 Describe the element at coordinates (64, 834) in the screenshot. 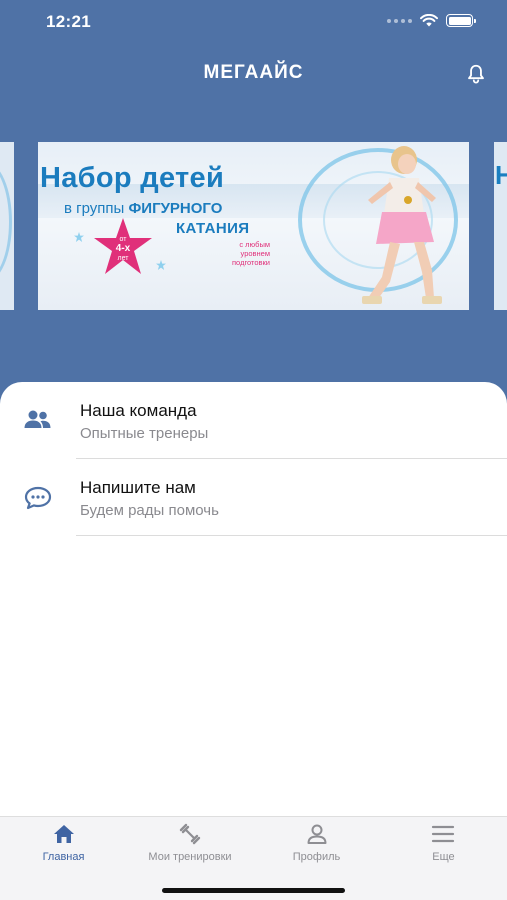

I see `home-icon` at that location.